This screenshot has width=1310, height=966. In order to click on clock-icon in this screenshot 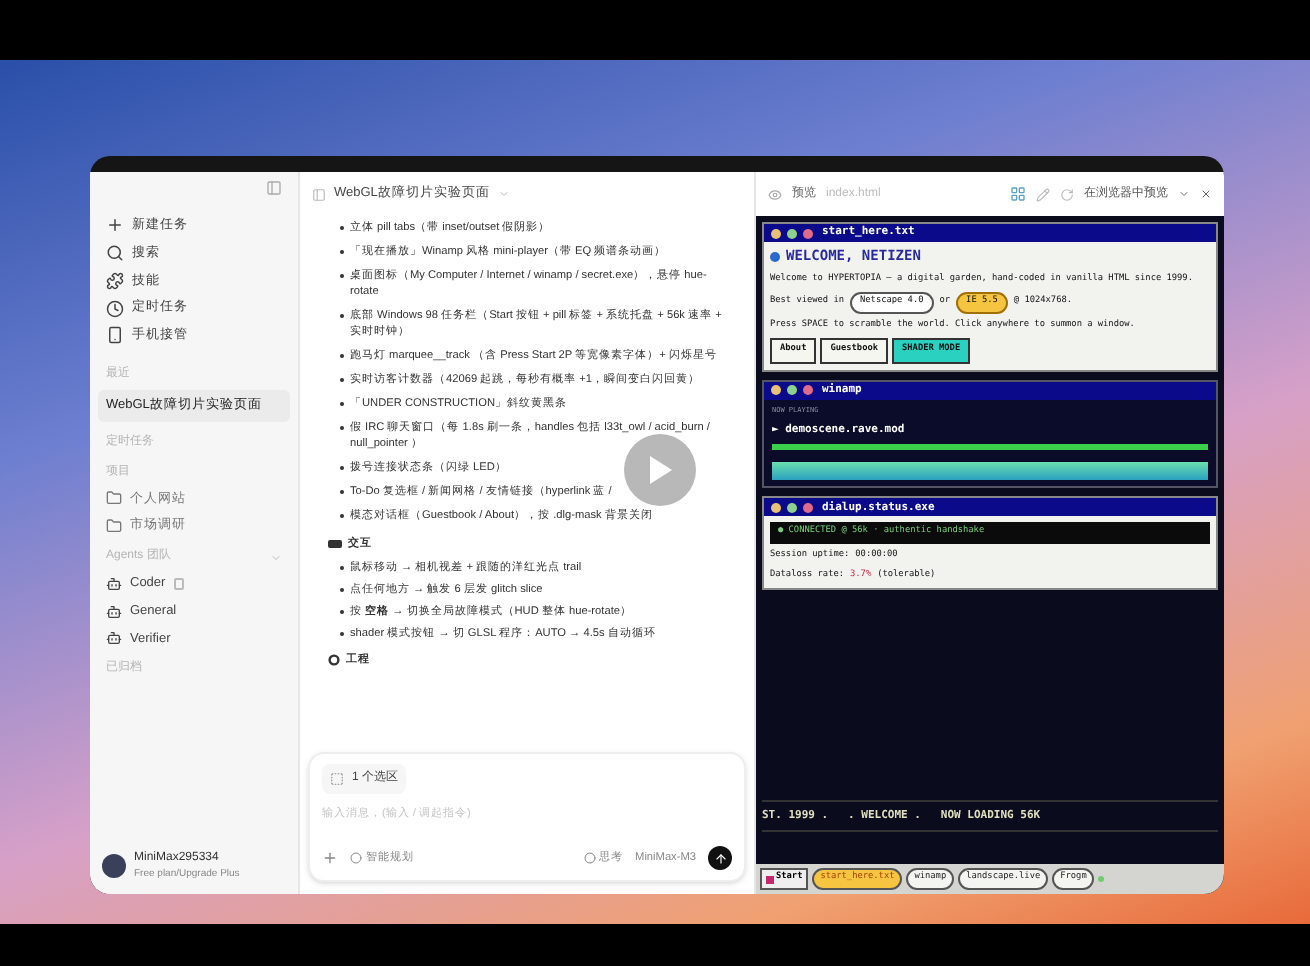, I will do `click(115, 308)`.